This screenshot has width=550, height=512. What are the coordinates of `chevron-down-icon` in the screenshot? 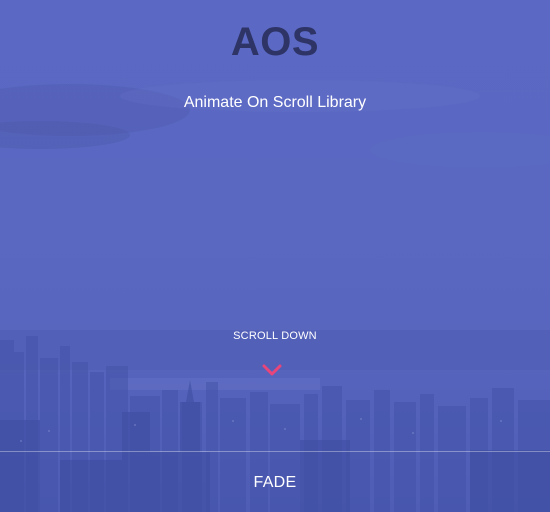 It's located at (272, 370).